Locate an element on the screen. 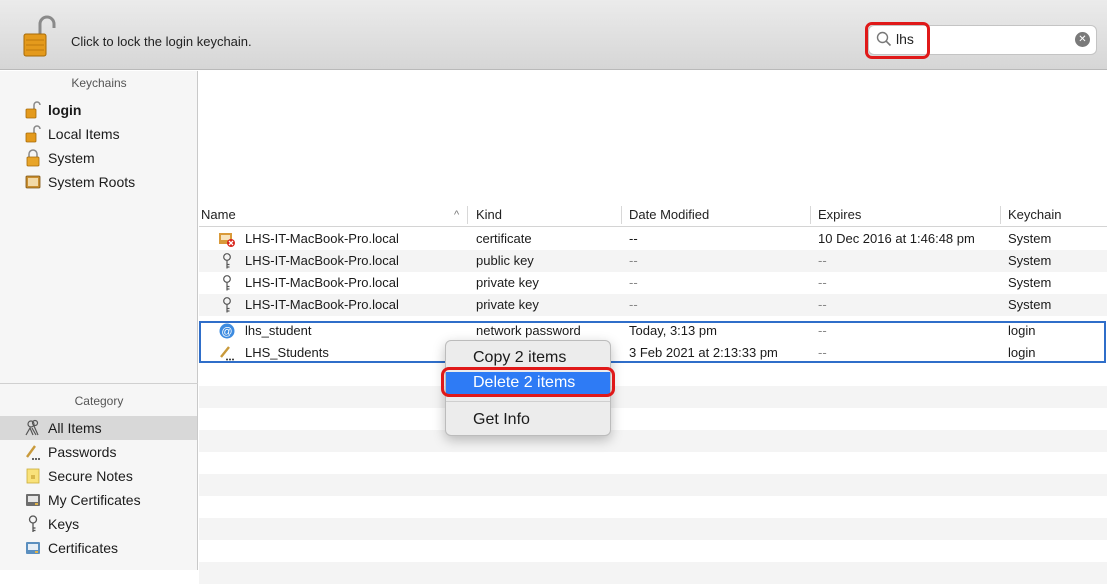 The width and height of the screenshot is (1107, 584). cell-date-modified: 3 Feb 2021 at 2:13:33 pm is located at coordinates (703, 352).